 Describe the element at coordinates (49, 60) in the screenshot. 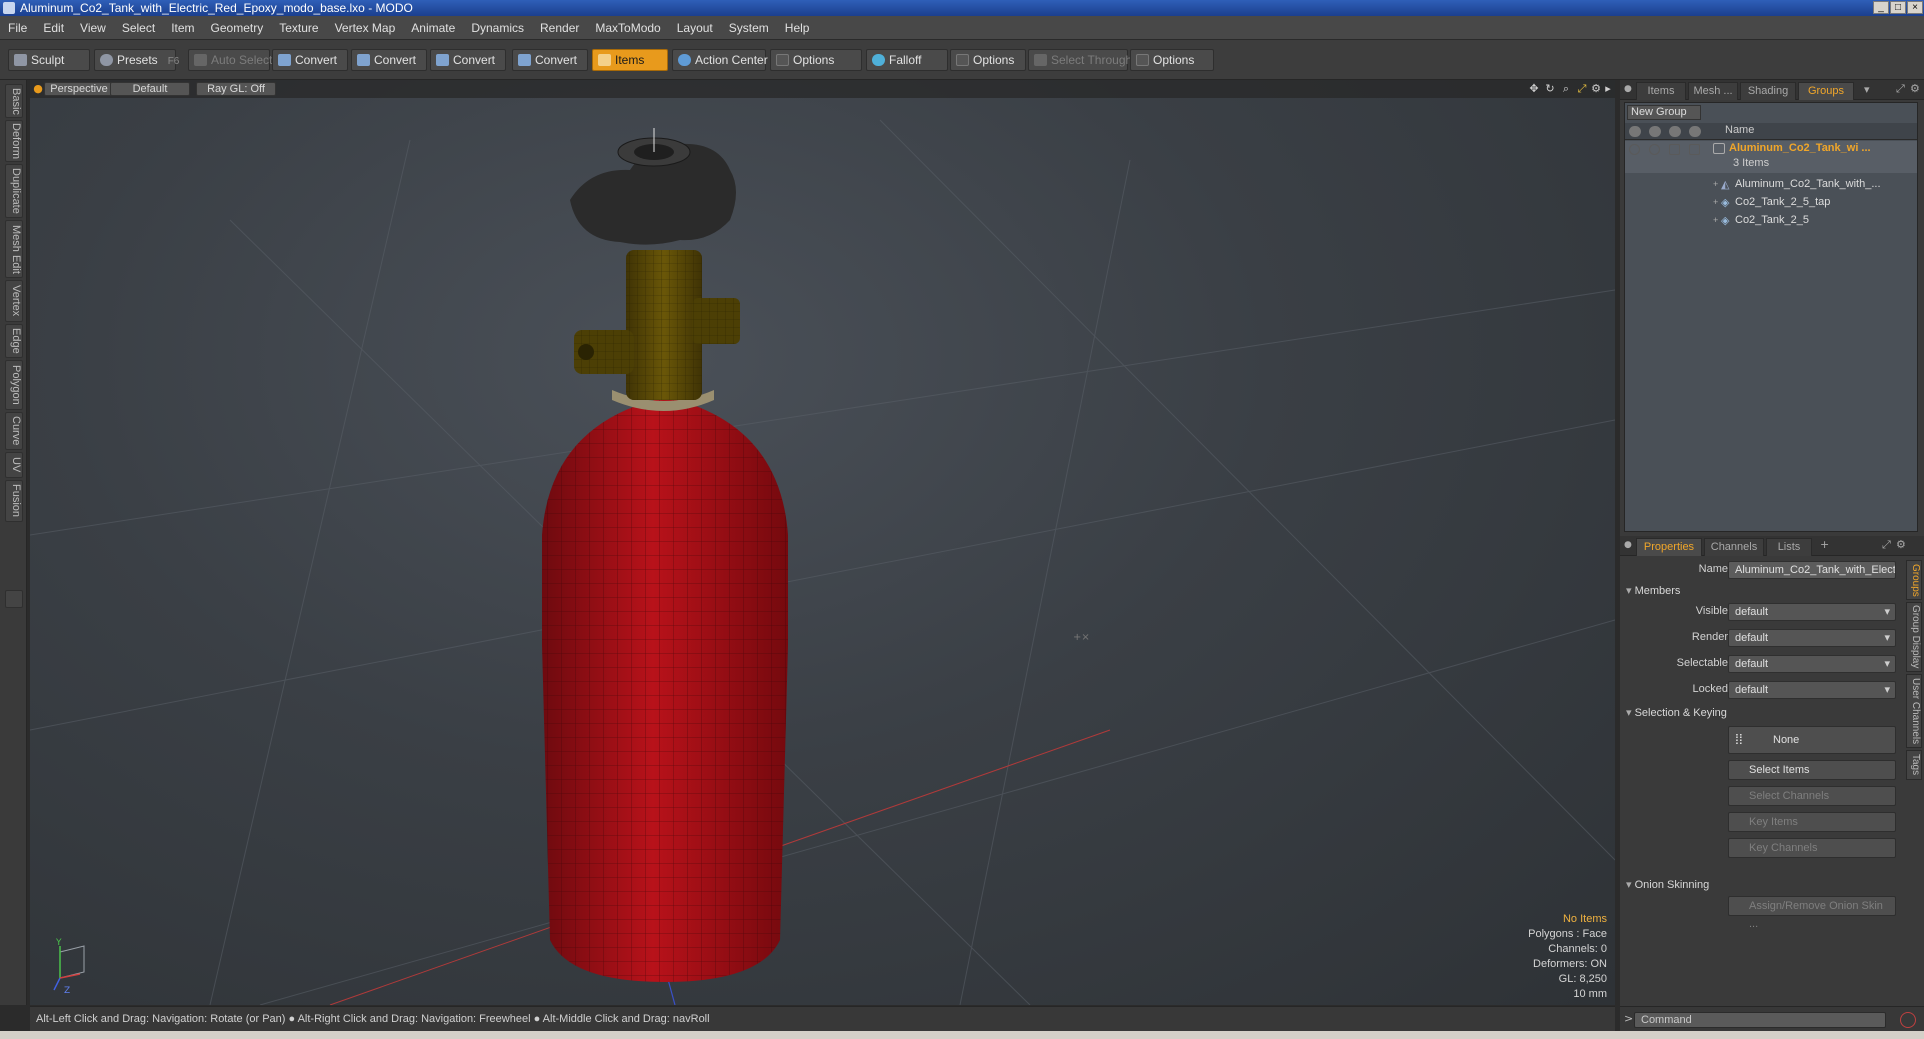

I see `sculpt-button: Sculpt` at that location.